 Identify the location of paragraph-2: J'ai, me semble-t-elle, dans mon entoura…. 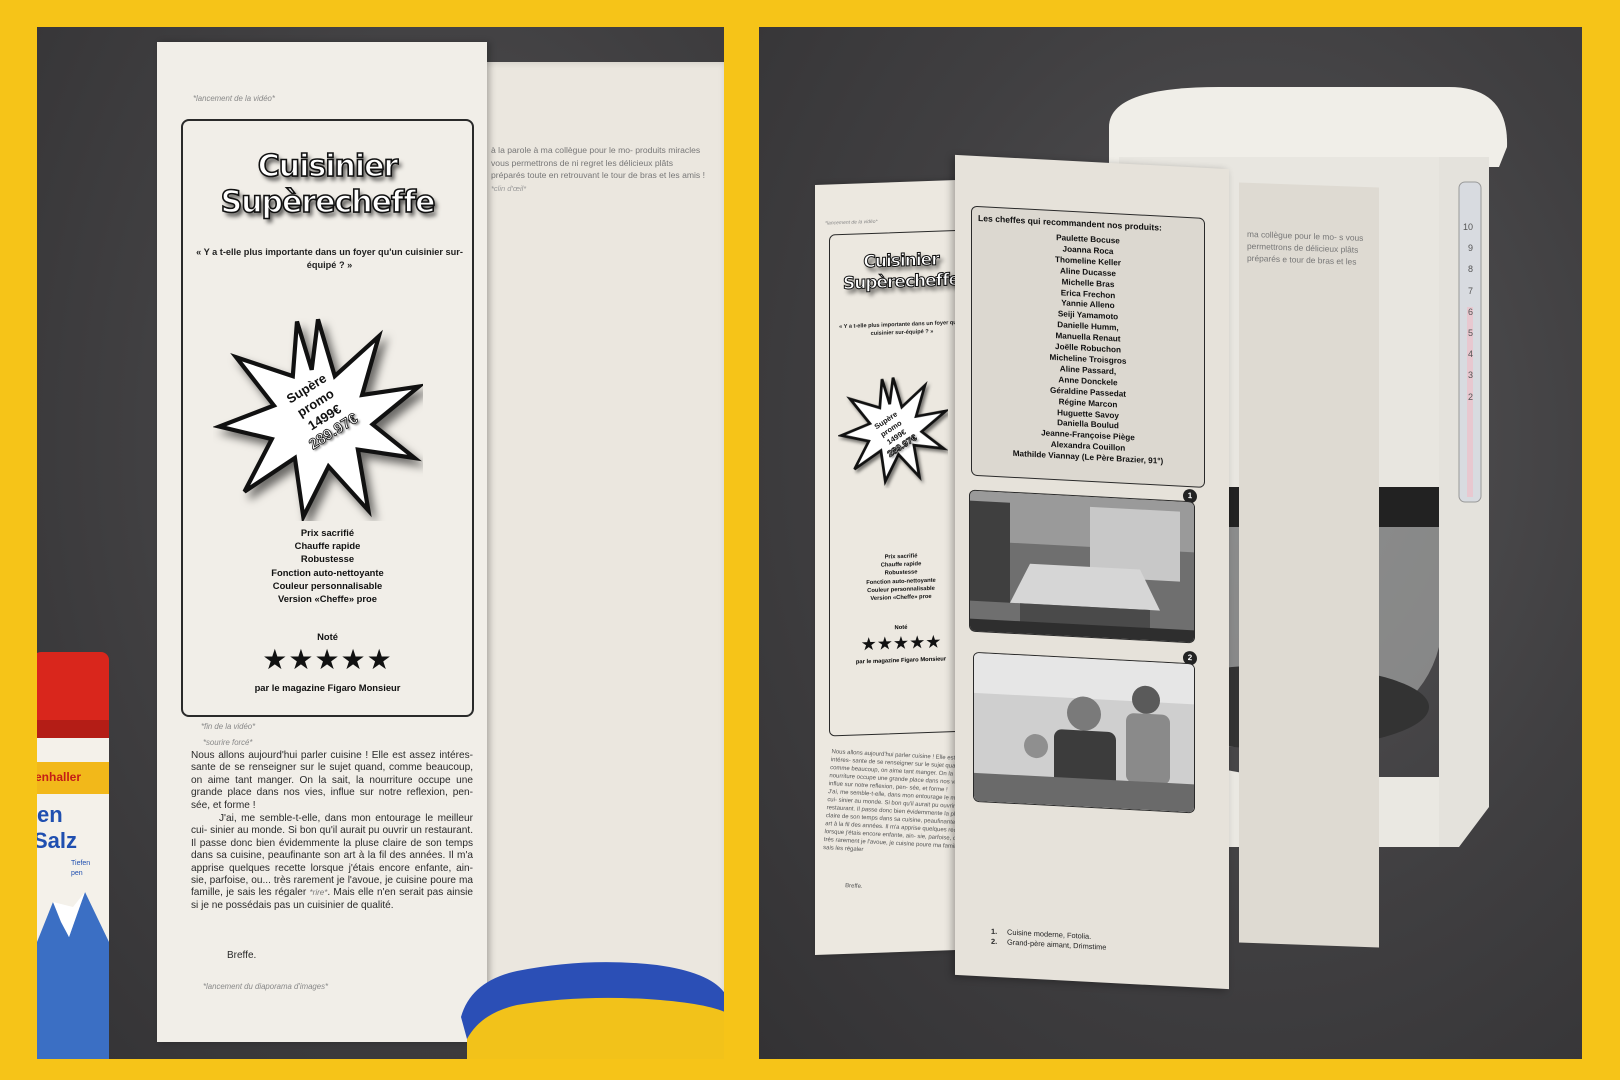
(332, 862).